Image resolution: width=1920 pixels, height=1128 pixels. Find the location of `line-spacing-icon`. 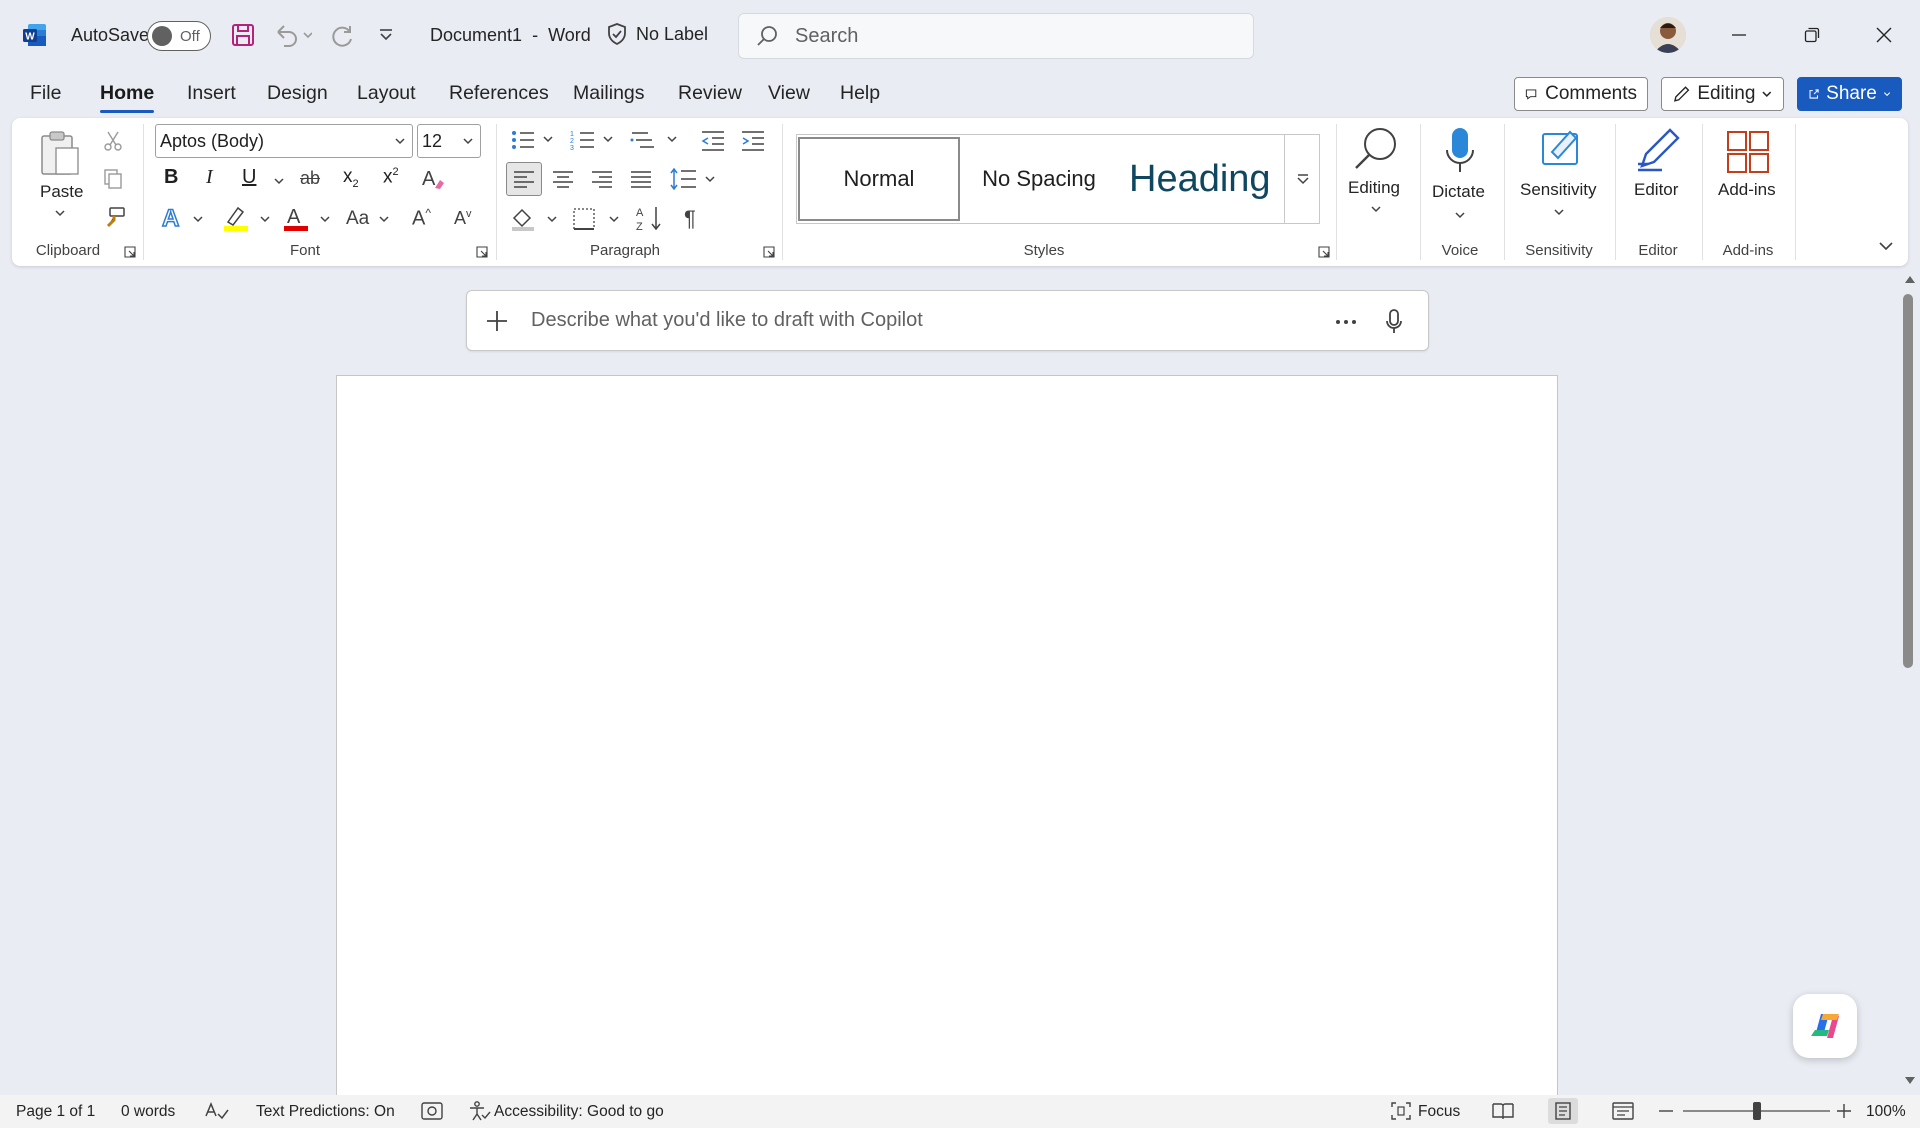

line-spacing-icon is located at coordinates (693, 179).